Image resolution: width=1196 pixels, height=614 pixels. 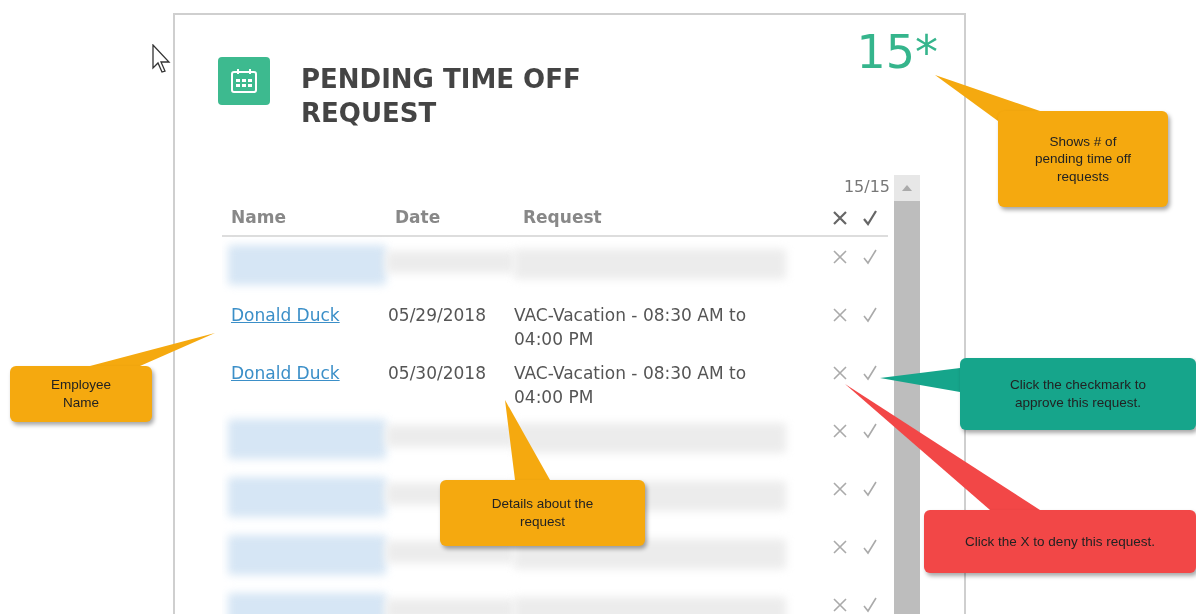 I want to click on date-cell-text: 05/30/2018, so click(x=436, y=373).